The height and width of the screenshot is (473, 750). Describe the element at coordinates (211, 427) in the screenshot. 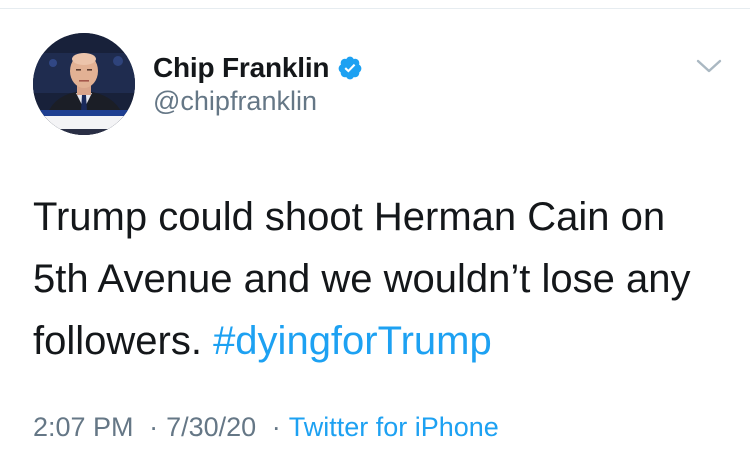

I see `tweet-date: 7/30/20` at that location.